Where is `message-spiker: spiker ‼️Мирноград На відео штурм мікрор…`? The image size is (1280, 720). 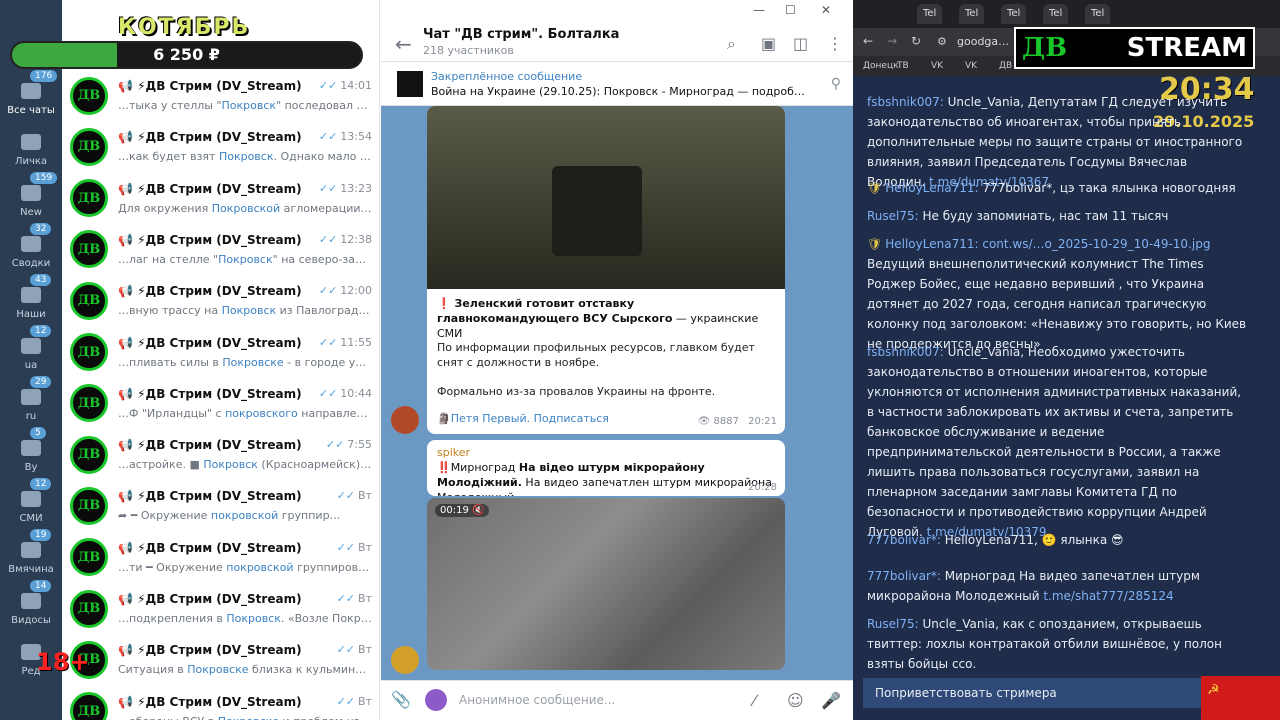
message-spiker: spiker ‼️Мирноград На відео штурм мікрор… is located at coordinates (606, 468).